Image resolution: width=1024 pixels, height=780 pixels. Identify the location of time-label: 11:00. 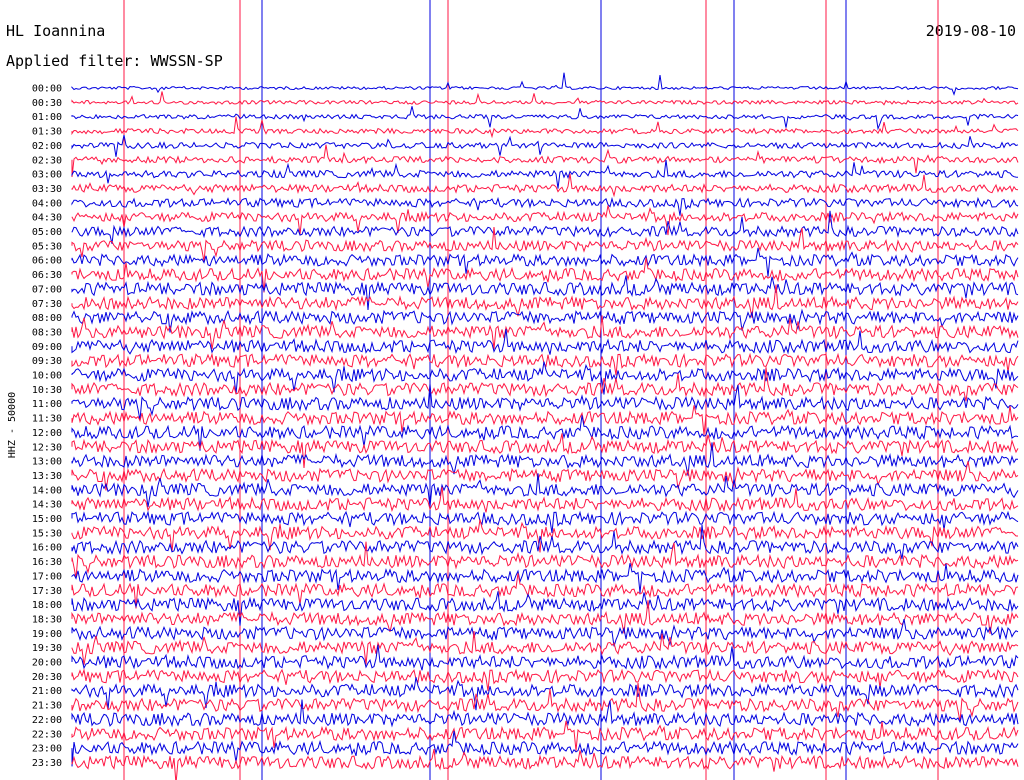
(47, 404).